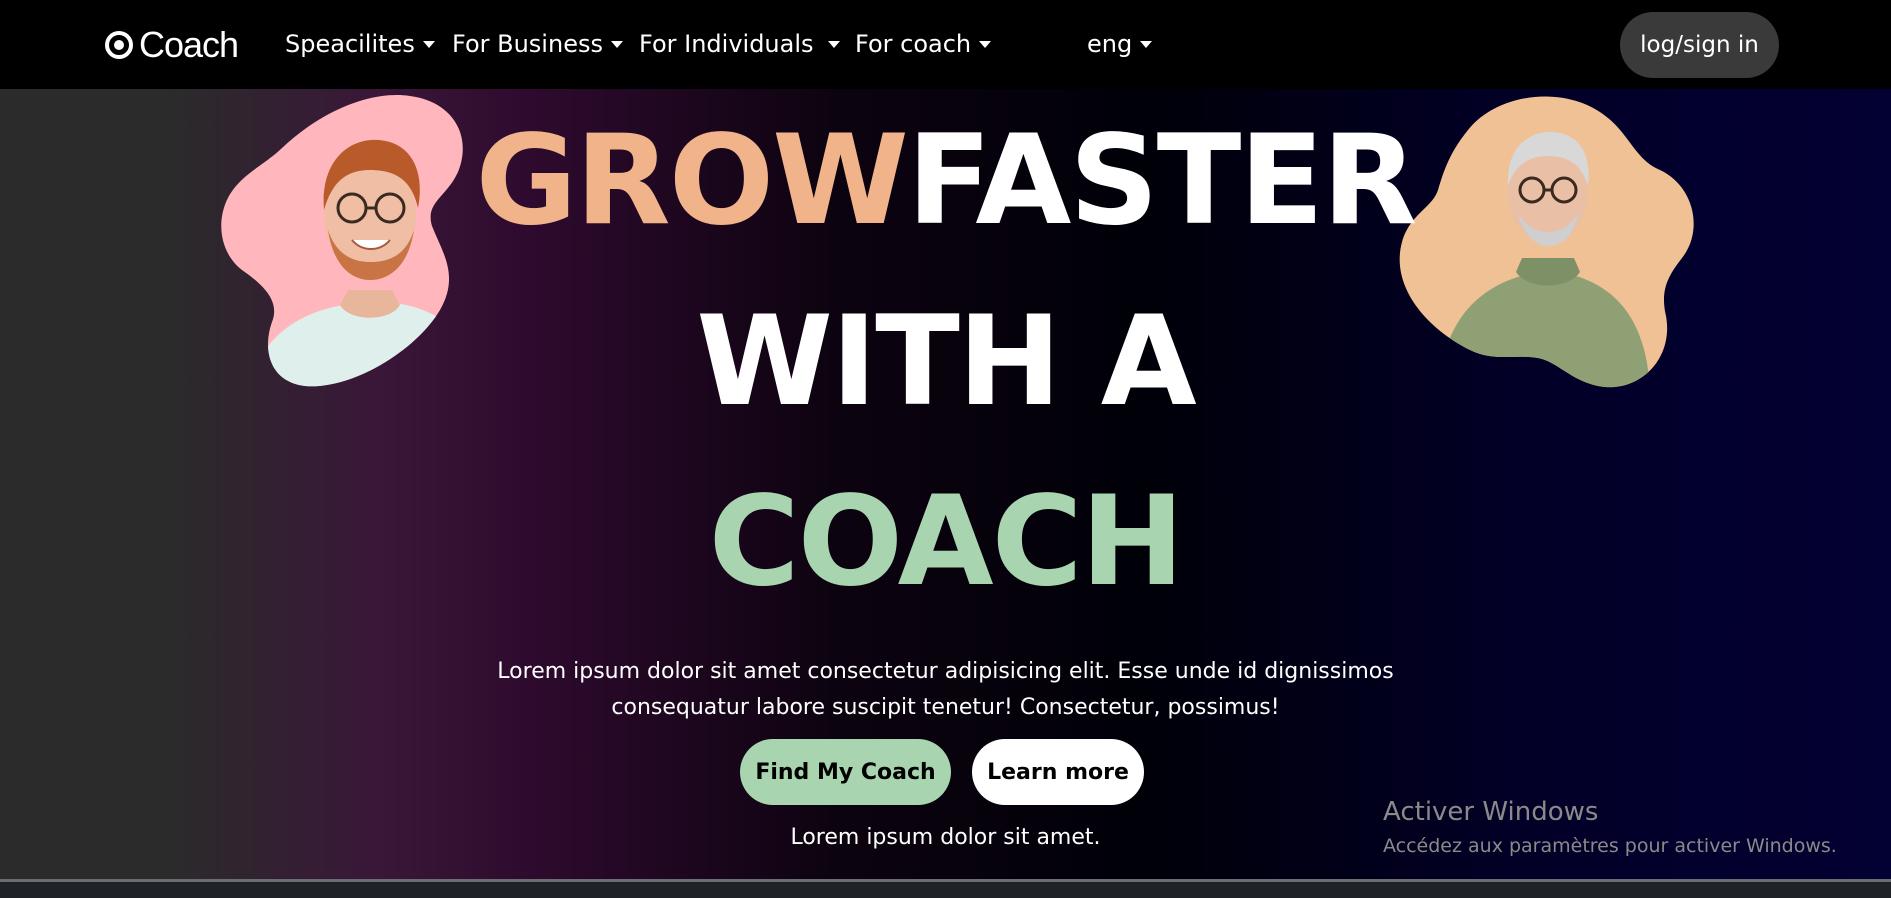  I want to click on logo-icon, so click(119, 45).